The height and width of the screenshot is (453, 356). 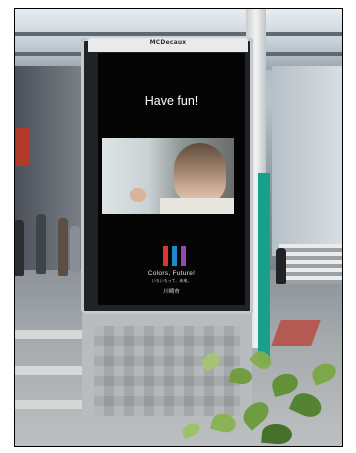 I want to click on green-pole, so click(x=264, y=268).